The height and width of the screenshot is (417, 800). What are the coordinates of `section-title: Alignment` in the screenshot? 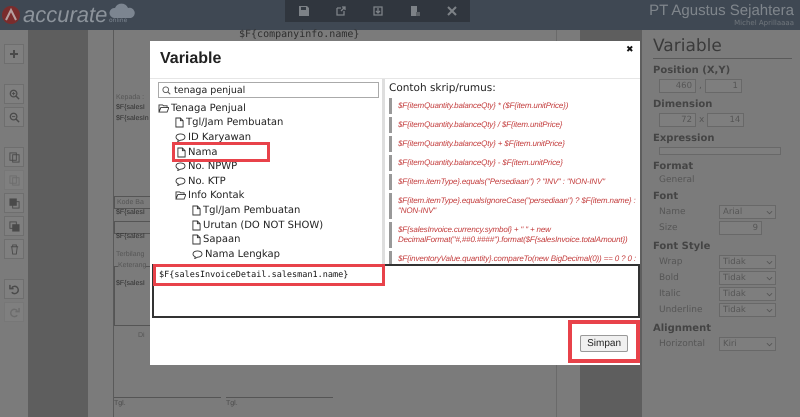 It's located at (682, 328).